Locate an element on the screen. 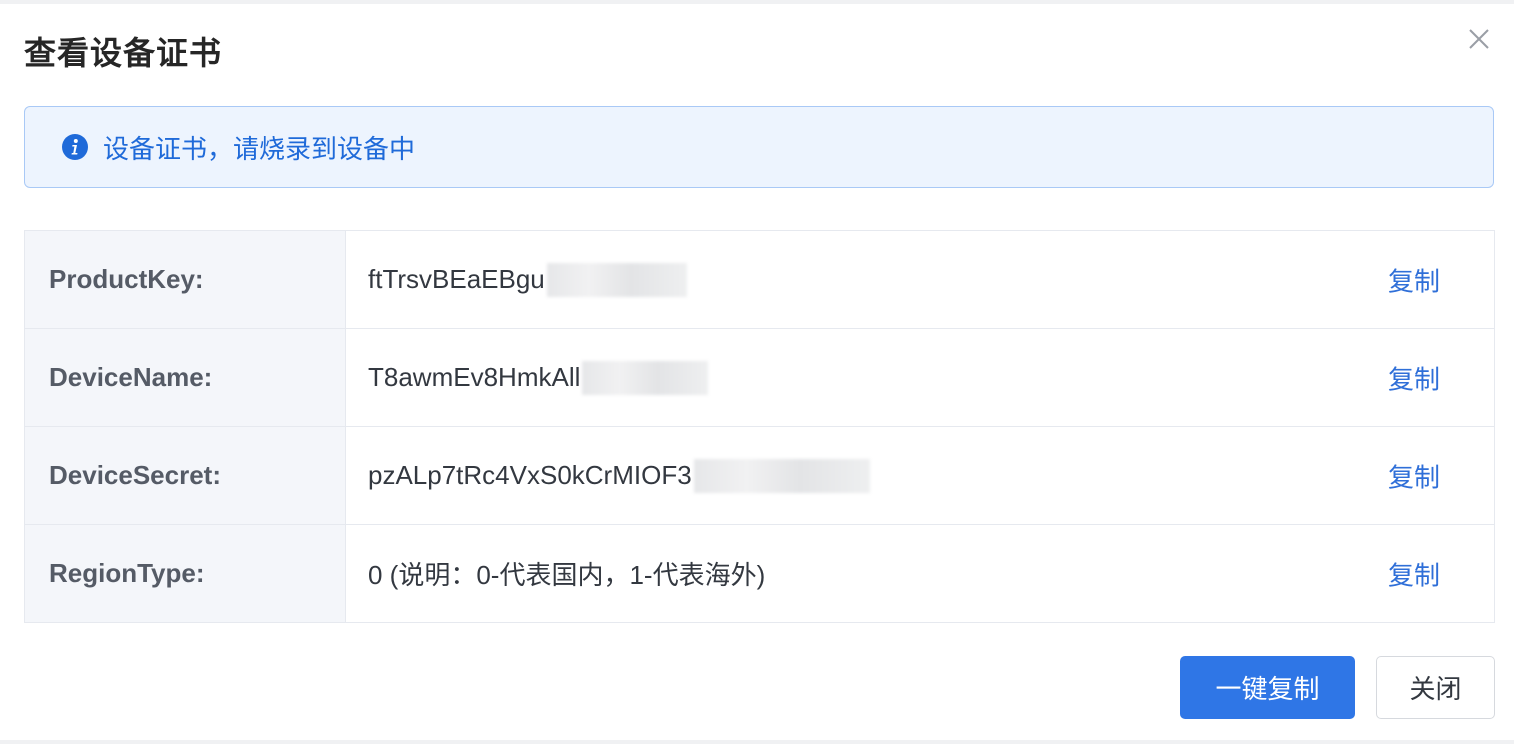 The image size is (1514, 744). device-secret-value: pzALp7tRc4VxS0kCrMIOF3 is located at coordinates (530, 475).